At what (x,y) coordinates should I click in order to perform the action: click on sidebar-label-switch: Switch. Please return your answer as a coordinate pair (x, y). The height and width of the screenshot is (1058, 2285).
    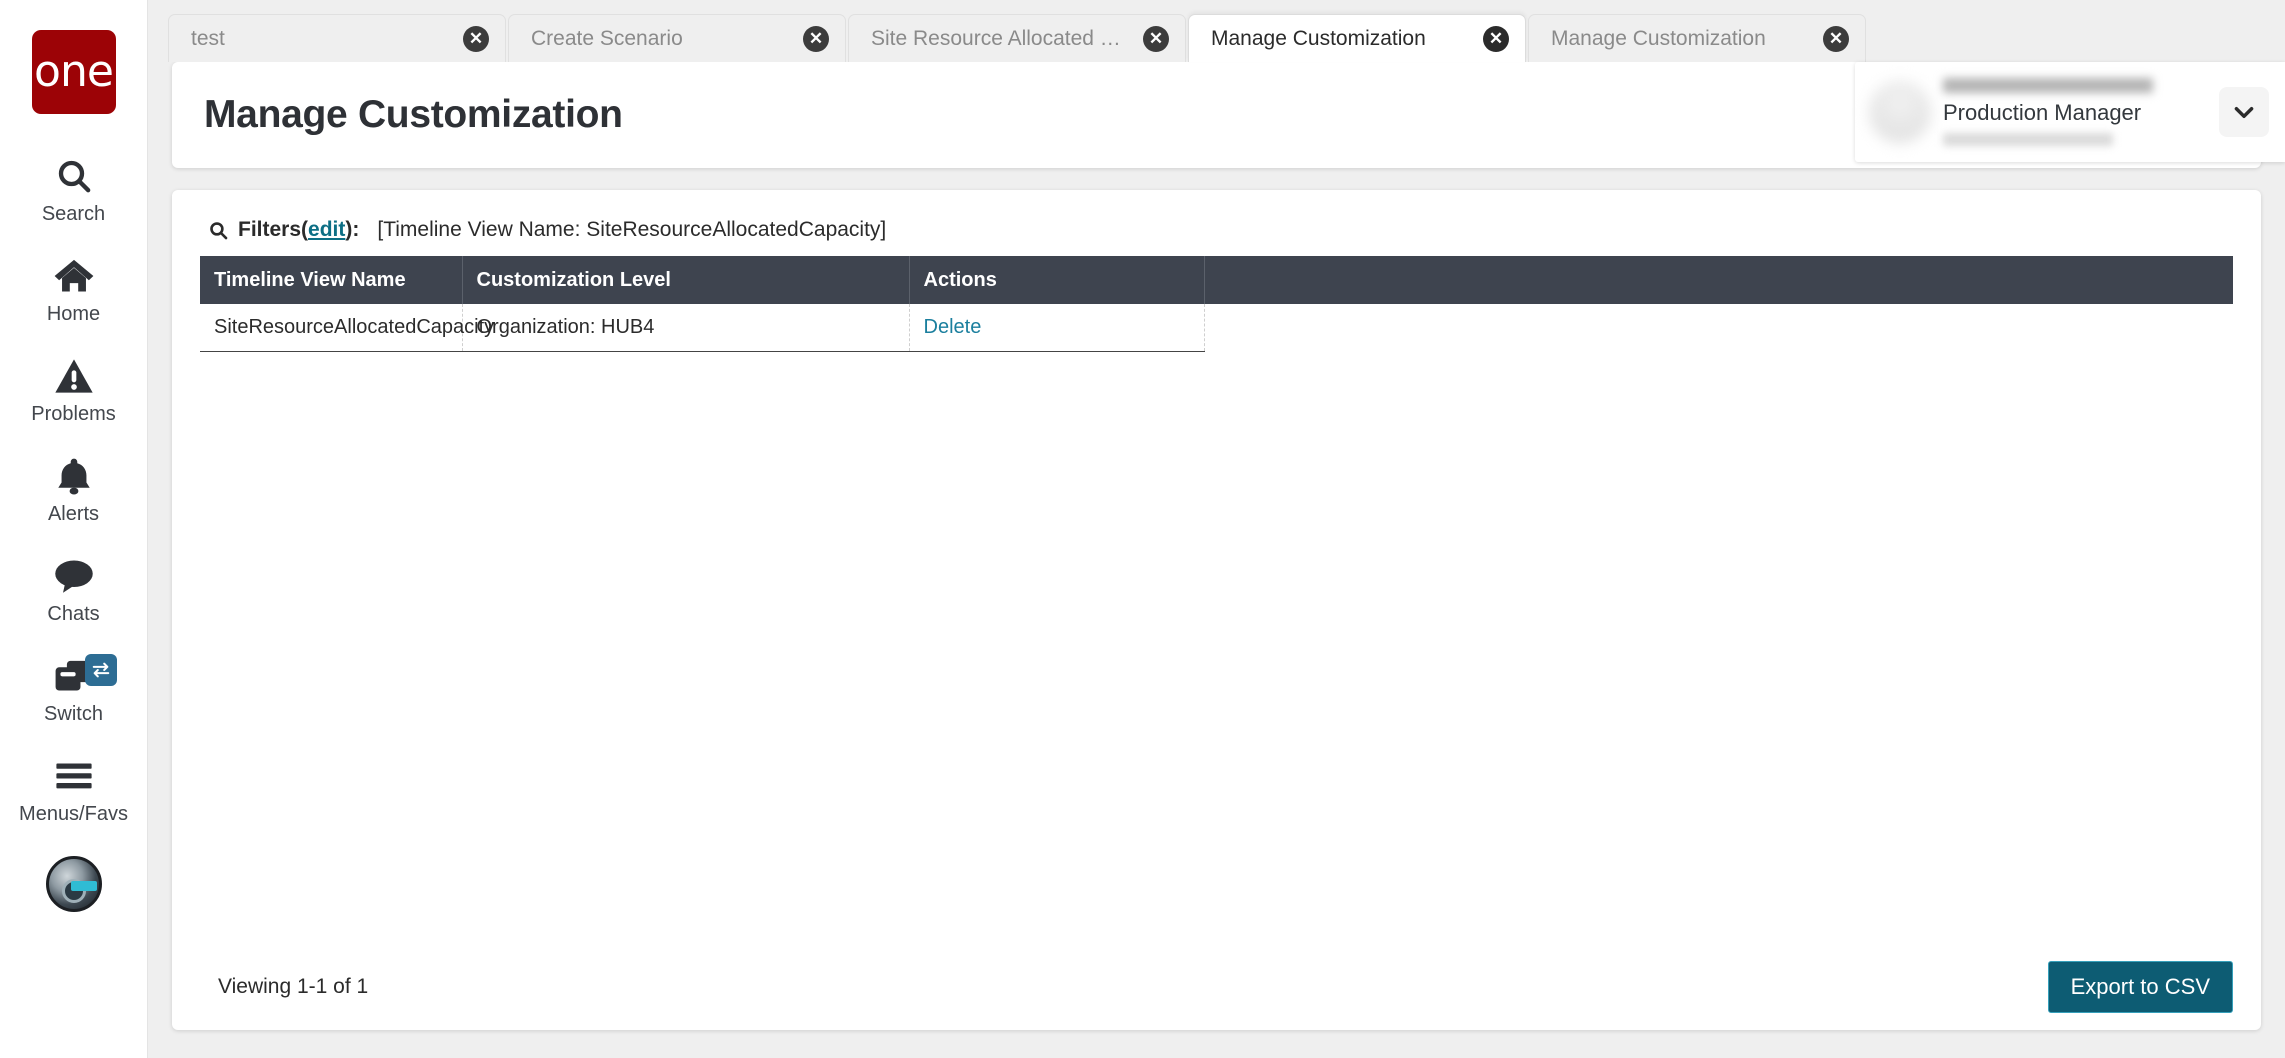
    Looking at the image, I should click on (73, 714).